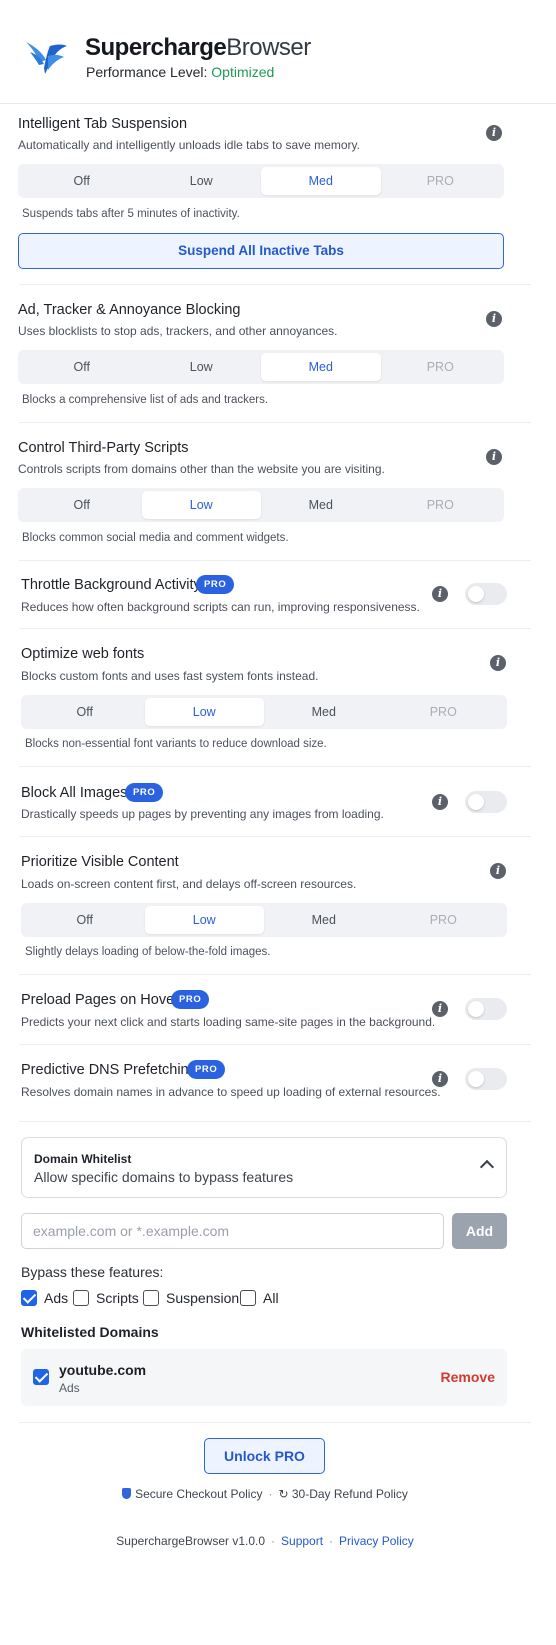 Image resolution: width=556 pixels, height=1645 pixels. What do you see at coordinates (468, 1377) in the screenshot?
I see `remove-domain-button: Remove` at bounding box center [468, 1377].